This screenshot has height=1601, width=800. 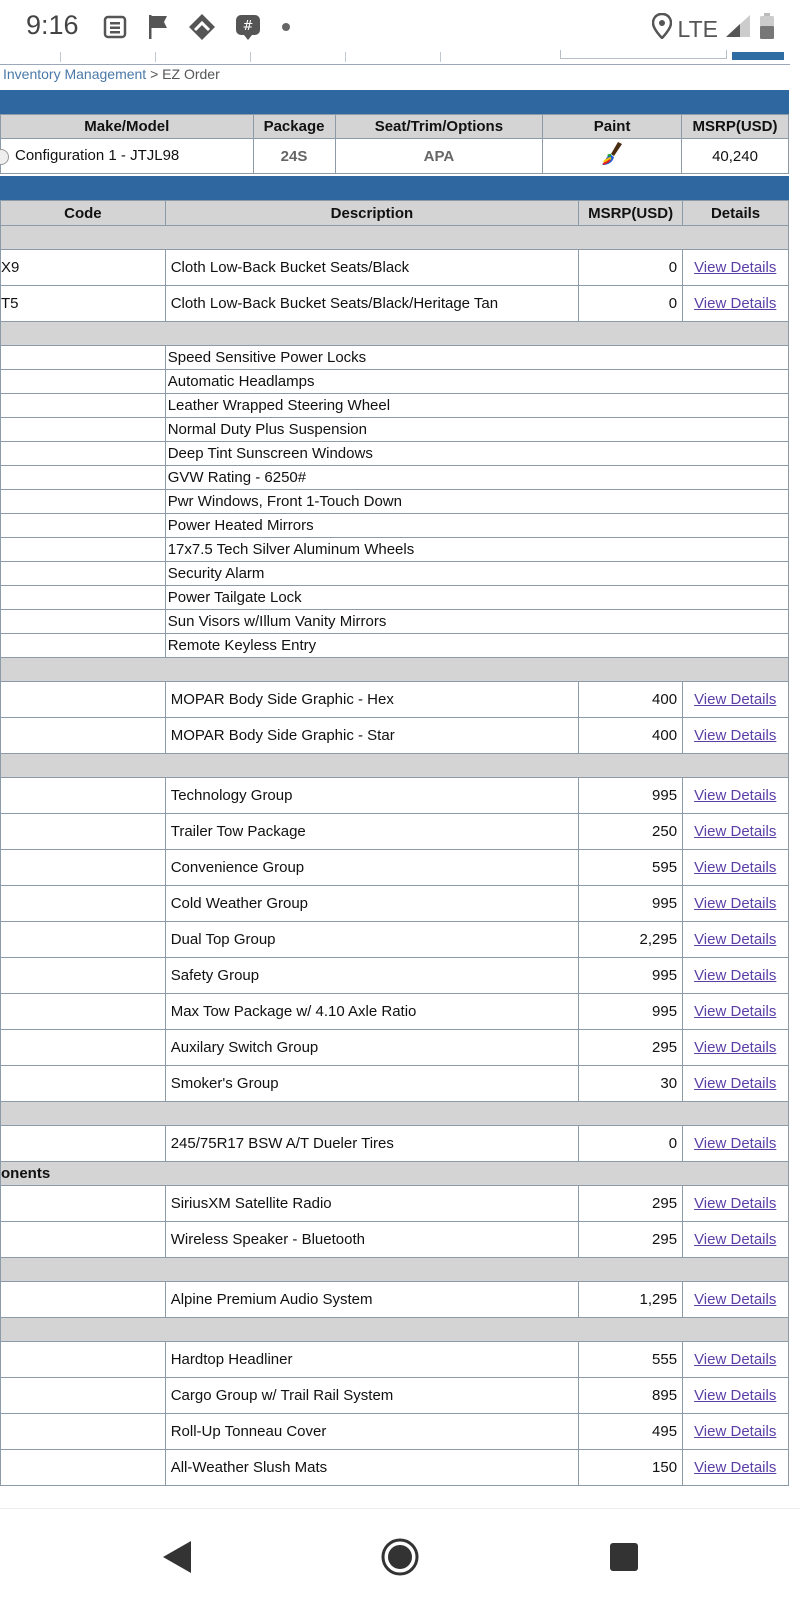 What do you see at coordinates (697, 28) in the screenshot?
I see `network-label: LTE` at bounding box center [697, 28].